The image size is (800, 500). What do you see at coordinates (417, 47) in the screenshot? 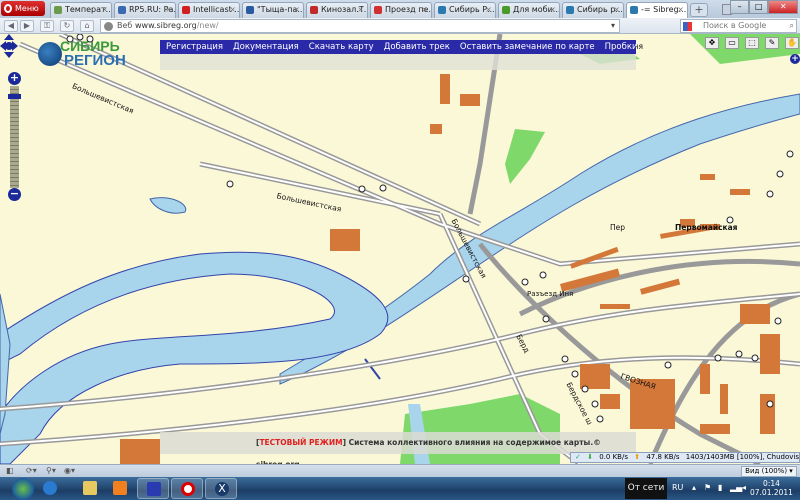
I see `site-menu-item: Добавить трек` at bounding box center [417, 47].